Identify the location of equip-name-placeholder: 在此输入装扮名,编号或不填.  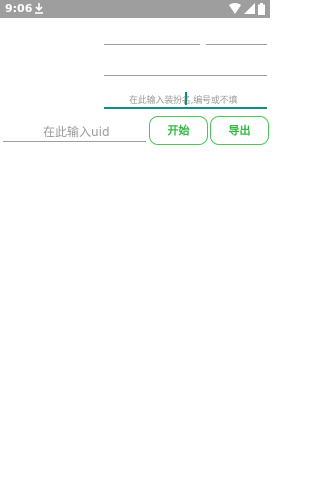
(183, 101).